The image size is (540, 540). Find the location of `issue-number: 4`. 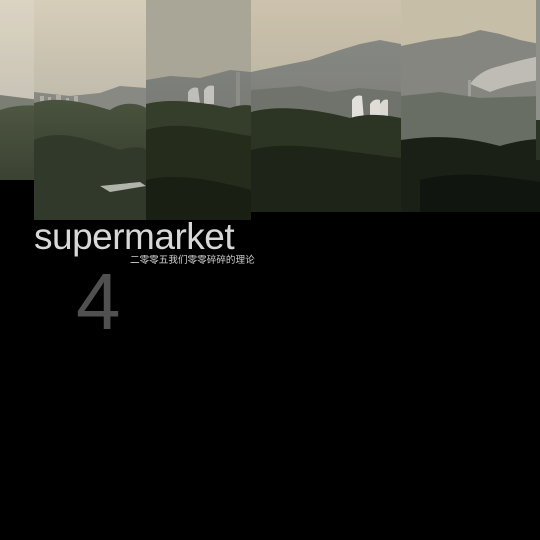

issue-number: 4 is located at coordinates (98, 301).